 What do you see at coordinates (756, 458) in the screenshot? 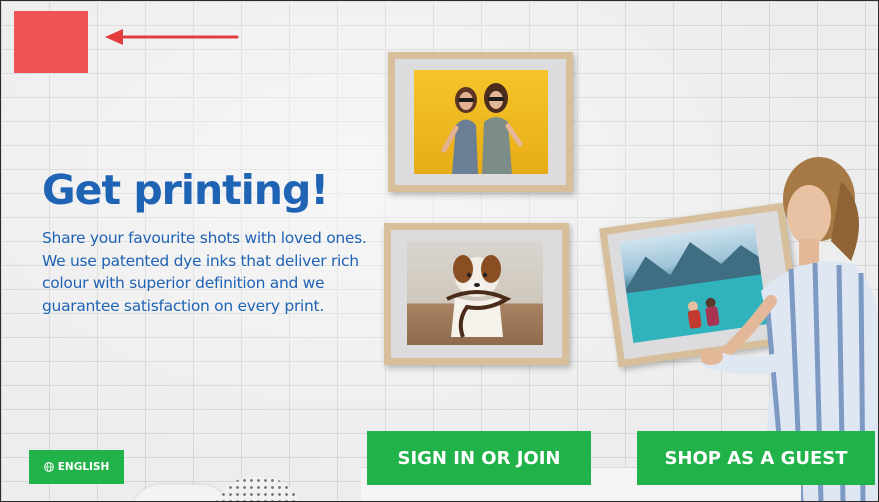
I see `shop-as-guest-button: SHOP AS A GUEST` at bounding box center [756, 458].